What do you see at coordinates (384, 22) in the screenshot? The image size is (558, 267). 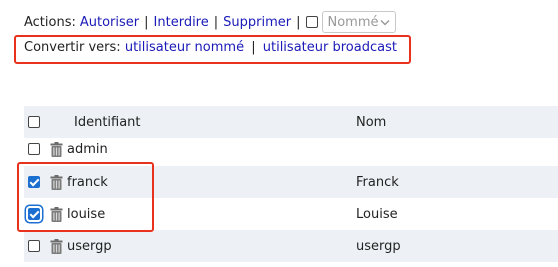 I see `chevron-down-icon` at bounding box center [384, 22].